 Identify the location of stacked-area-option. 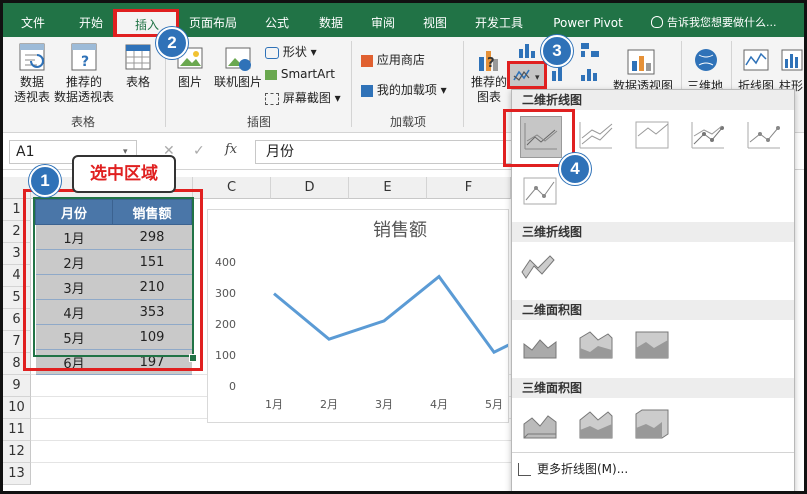
(596, 346).